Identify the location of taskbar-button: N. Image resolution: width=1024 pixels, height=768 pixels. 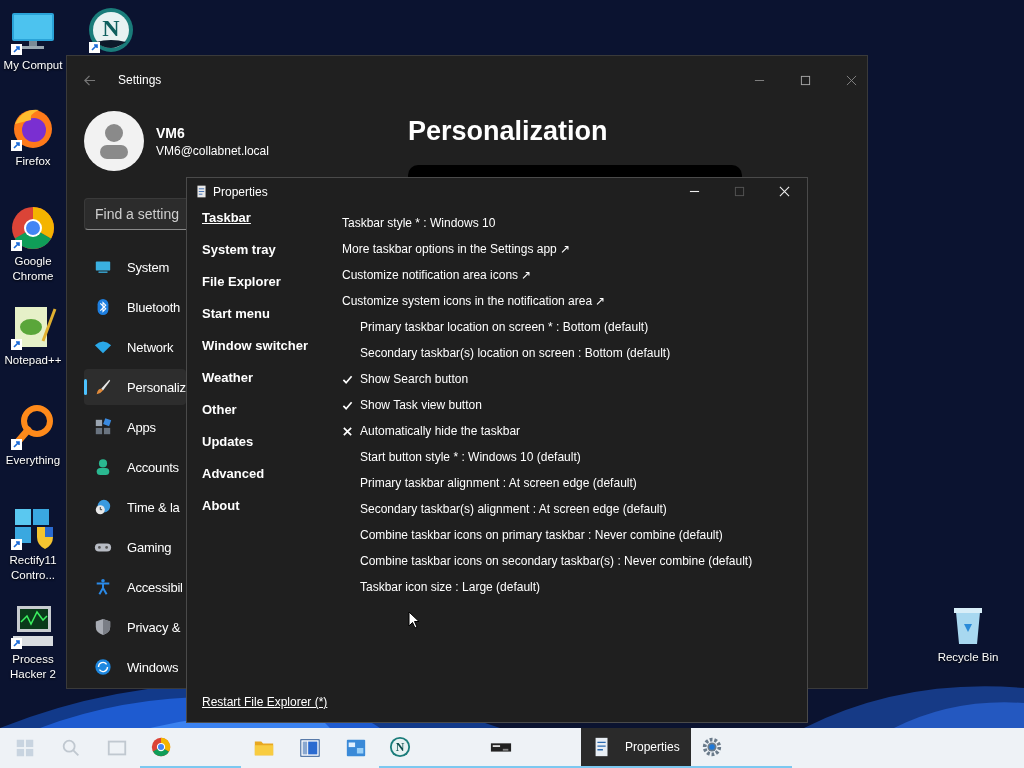
(429, 748).